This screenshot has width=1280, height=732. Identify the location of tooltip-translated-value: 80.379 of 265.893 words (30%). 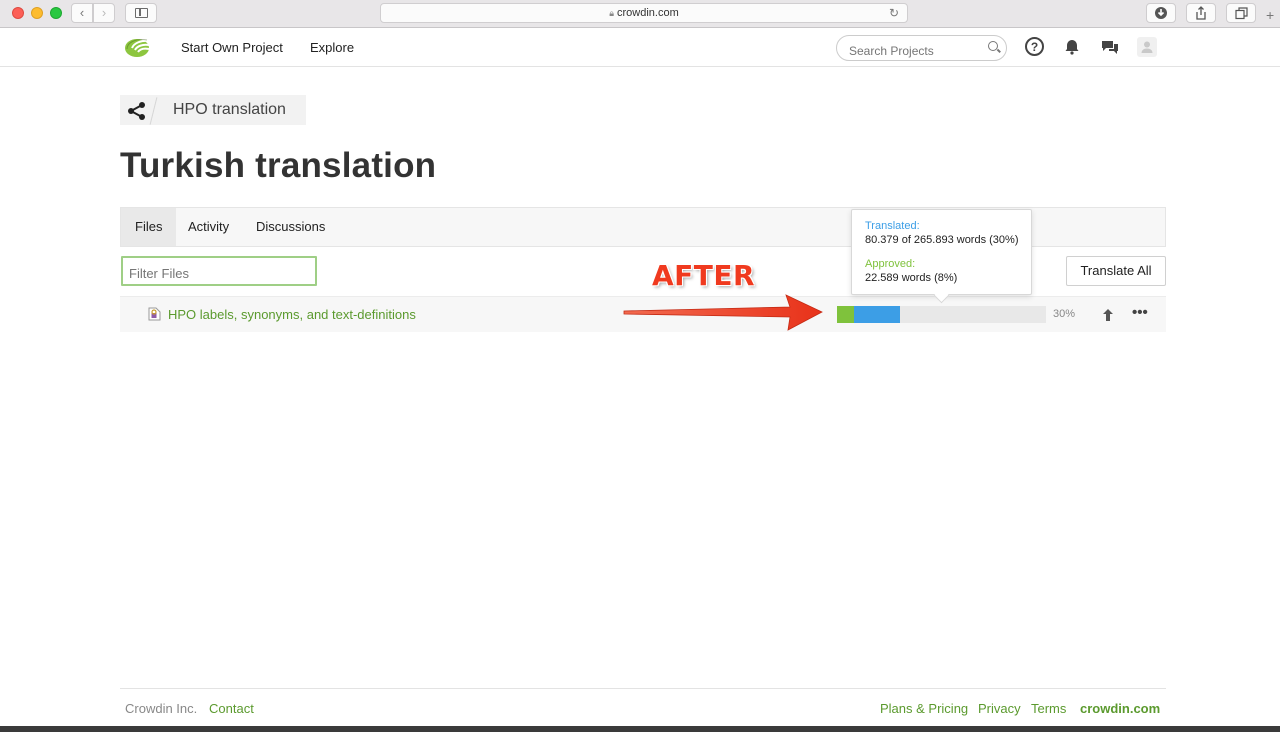
(942, 240).